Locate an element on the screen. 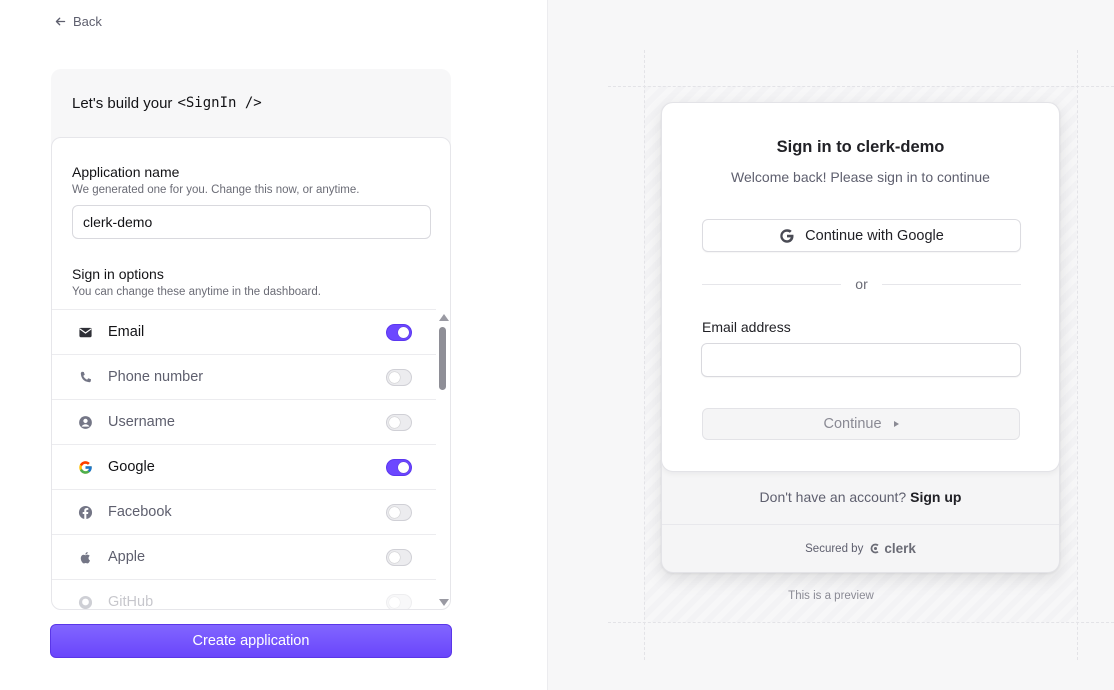 This screenshot has width=1114, height=690. github-toggle is located at coordinates (399, 601).